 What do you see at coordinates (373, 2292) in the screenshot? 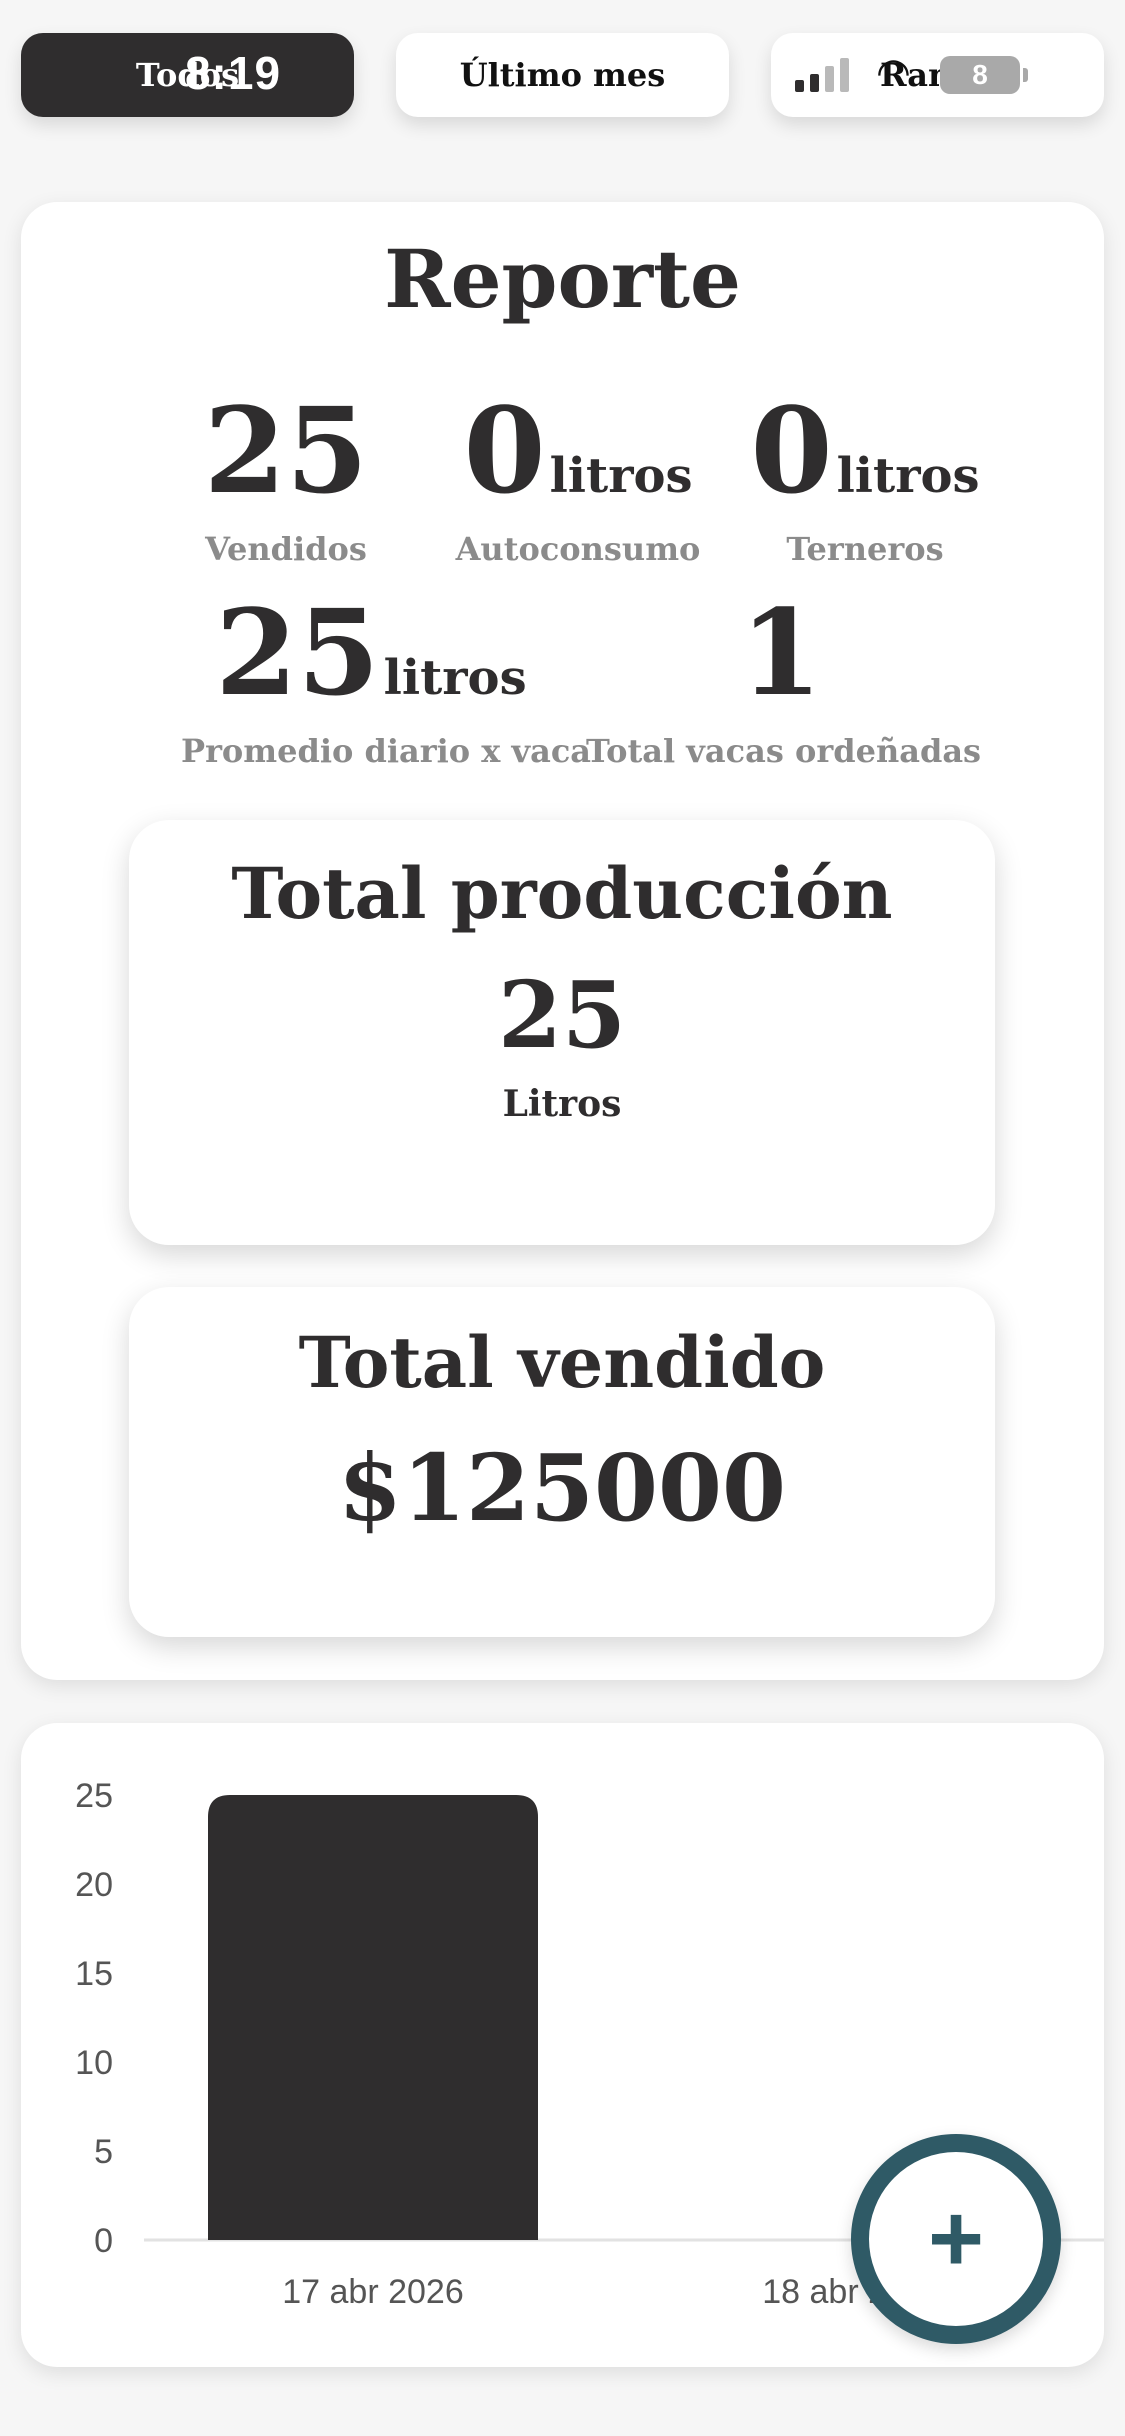
I see `x-tick-label: 17 abr 2026` at bounding box center [373, 2292].